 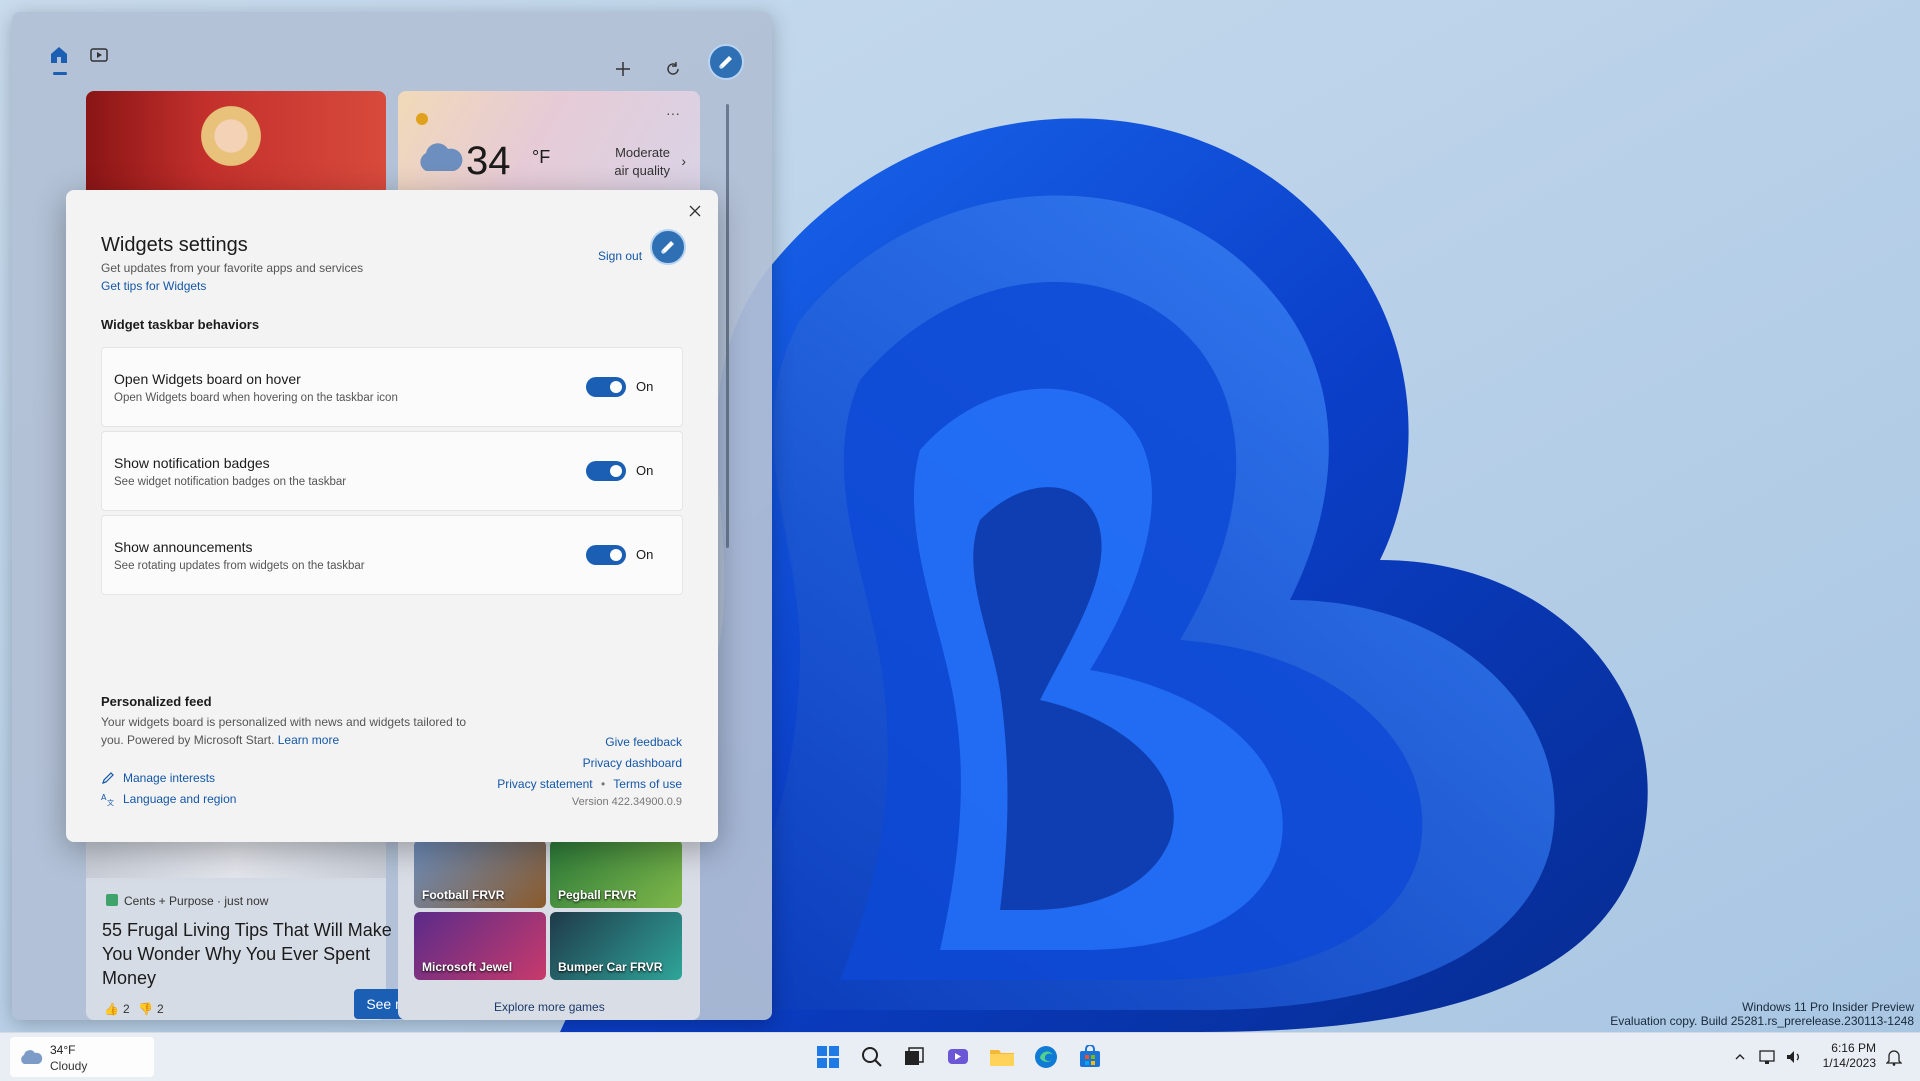 I want to click on game-title: Microsoft Jewel, so click(x=467, y=967).